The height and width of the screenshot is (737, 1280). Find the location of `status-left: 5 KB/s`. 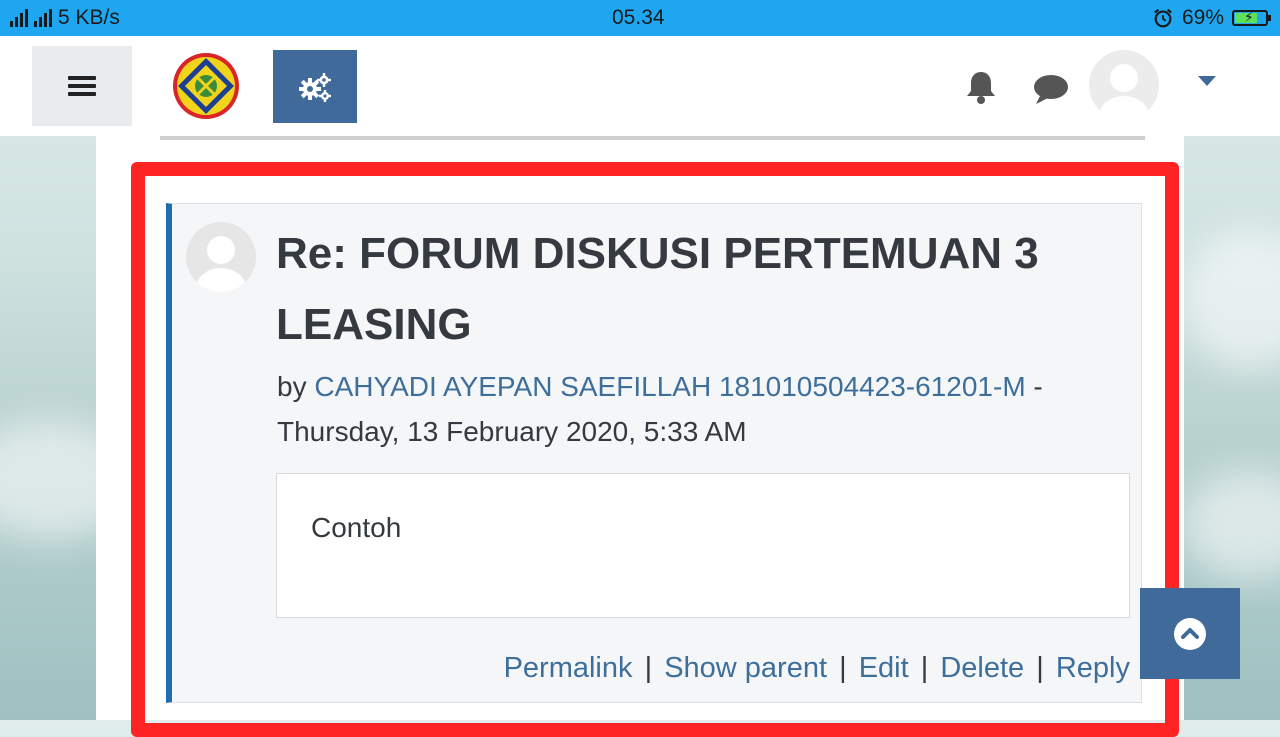

status-left: 5 KB/s is located at coordinates (65, 18).